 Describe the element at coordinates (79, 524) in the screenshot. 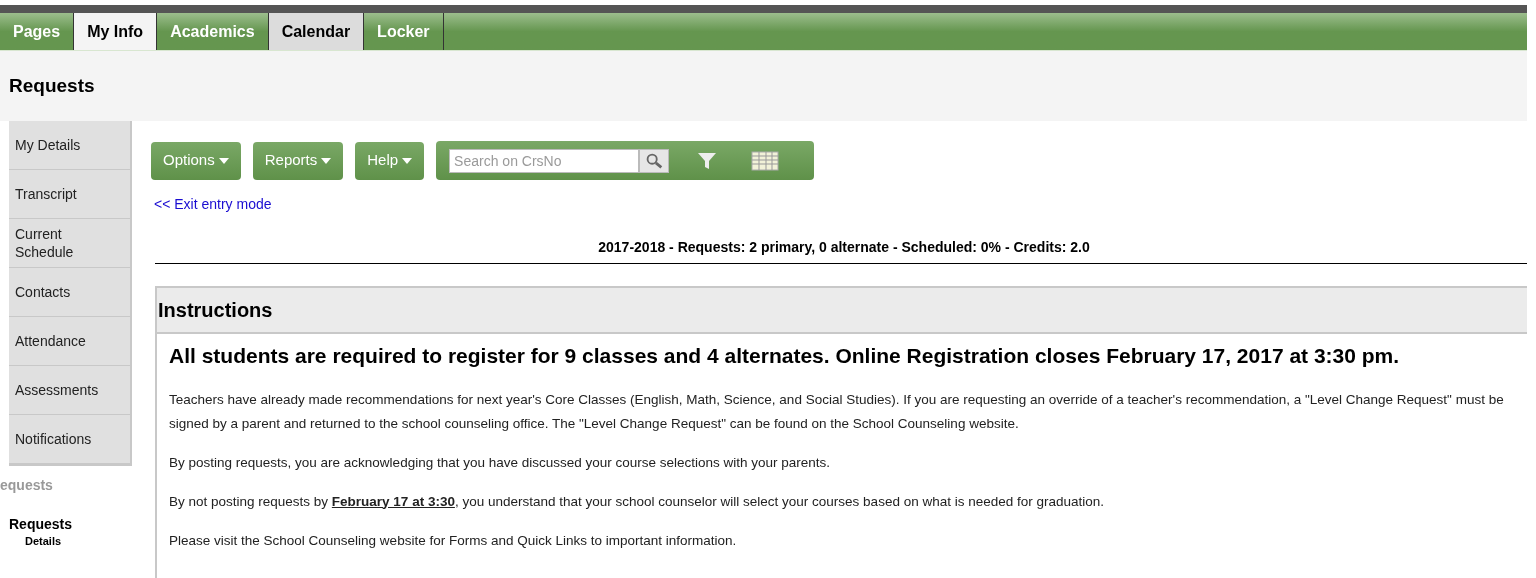

I see `sidebar-item: Requests` at that location.